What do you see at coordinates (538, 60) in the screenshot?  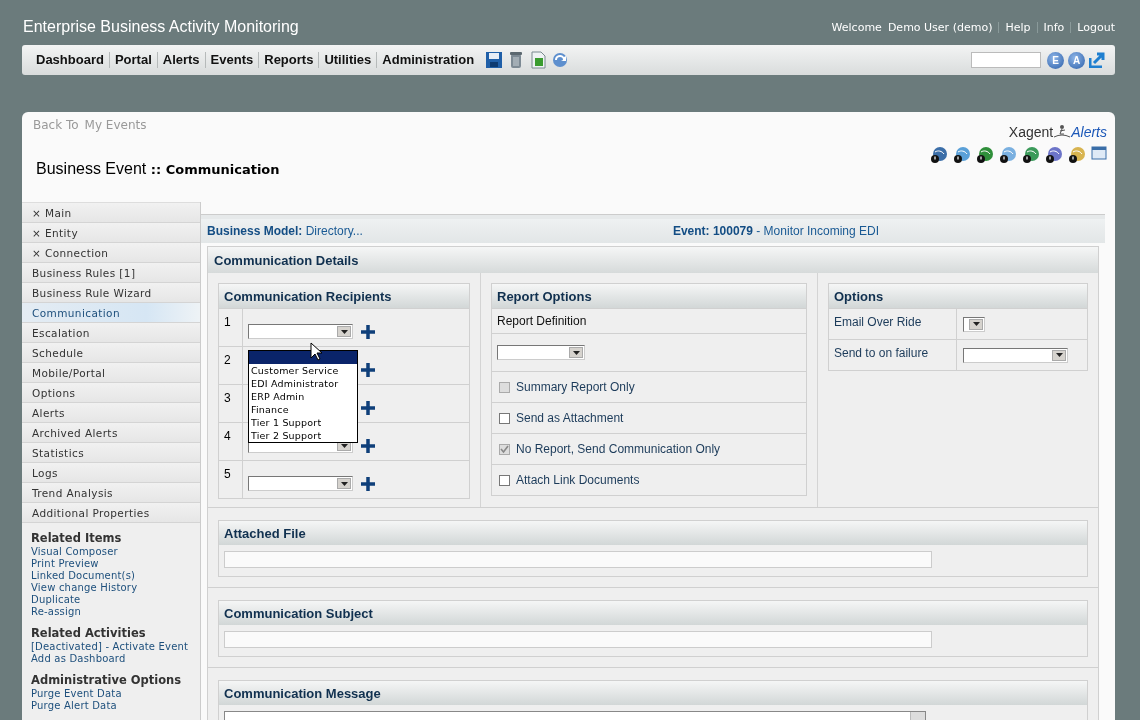 I see `document-icon` at bounding box center [538, 60].